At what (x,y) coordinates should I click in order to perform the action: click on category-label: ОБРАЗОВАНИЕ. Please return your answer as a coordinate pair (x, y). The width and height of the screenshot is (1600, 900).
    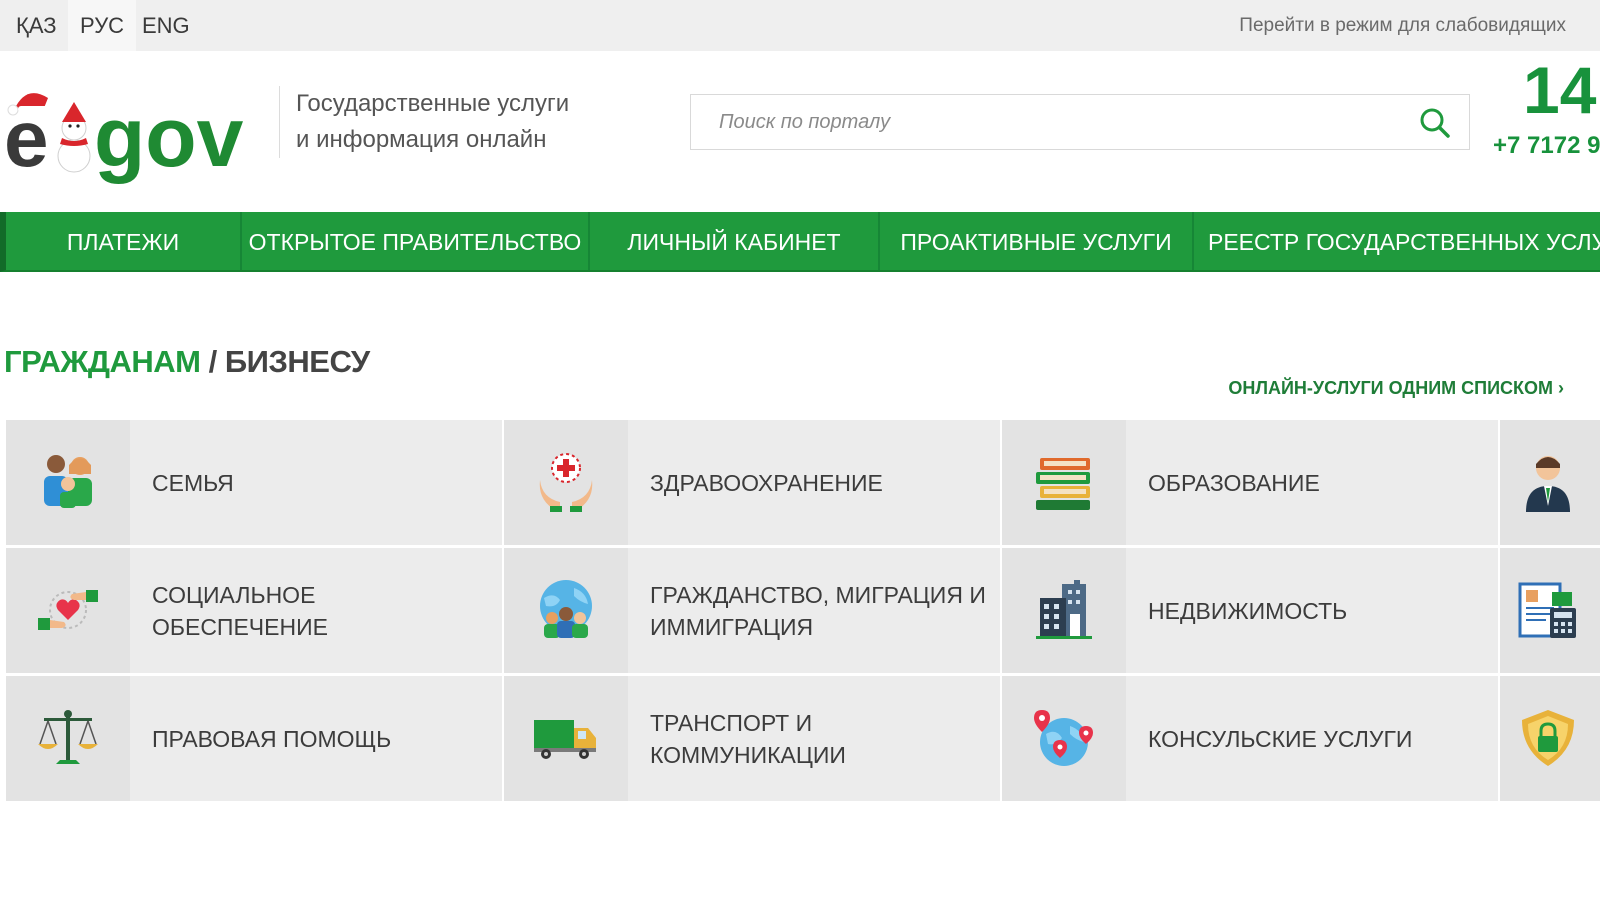
    Looking at the image, I should click on (1234, 482).